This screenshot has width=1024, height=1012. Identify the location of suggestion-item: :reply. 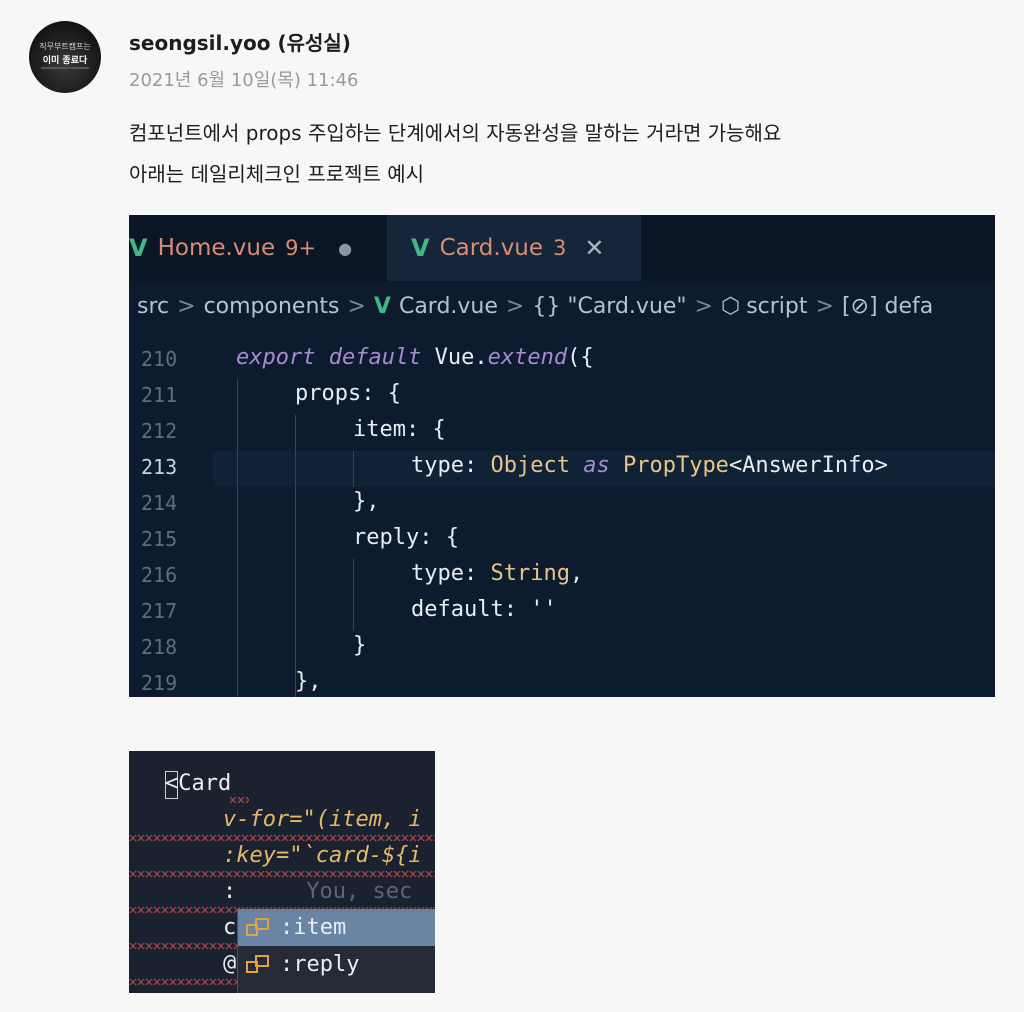
(336, 964).